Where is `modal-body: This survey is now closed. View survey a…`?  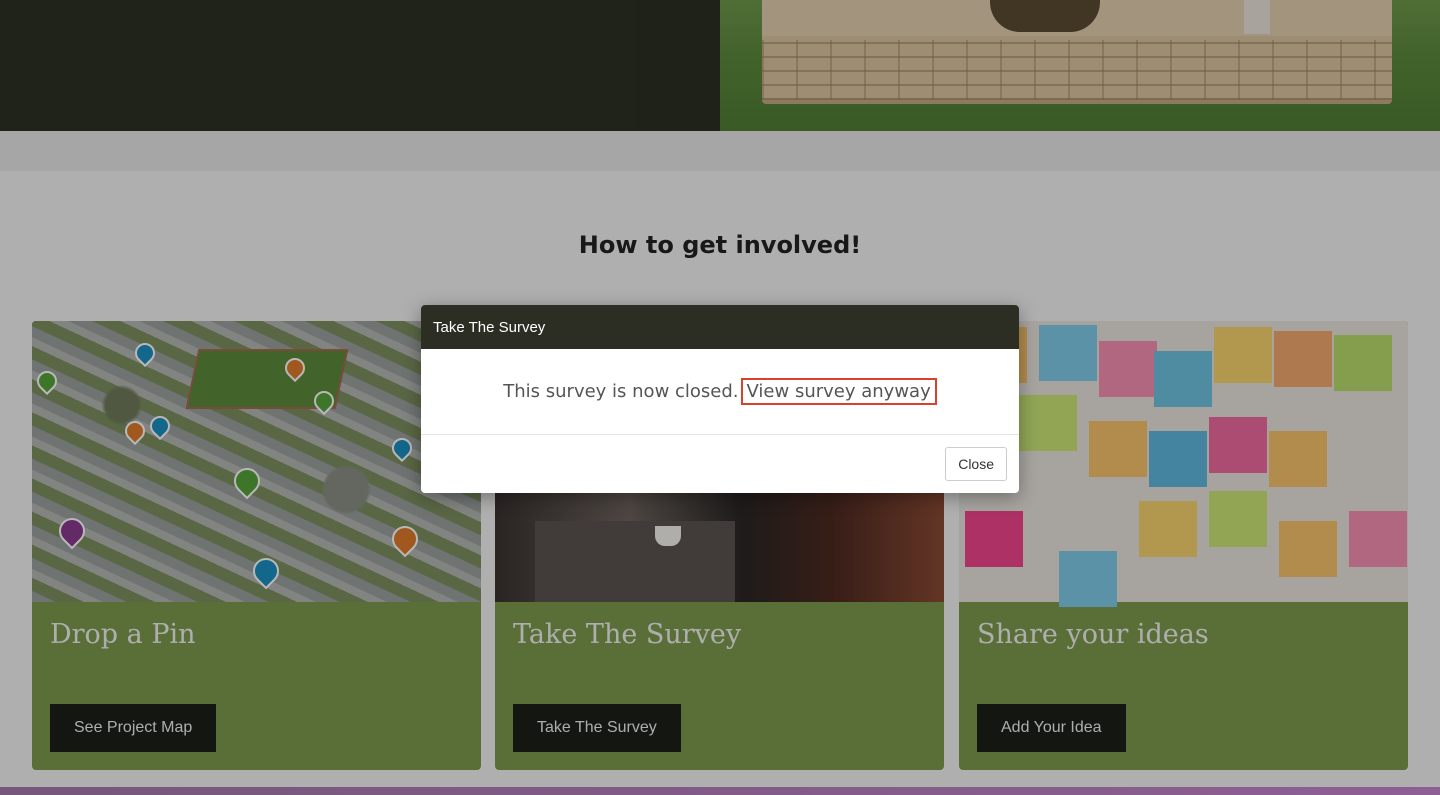 modal-body: This survey is now closed. View survey a… is located at coordinates (720, 392).